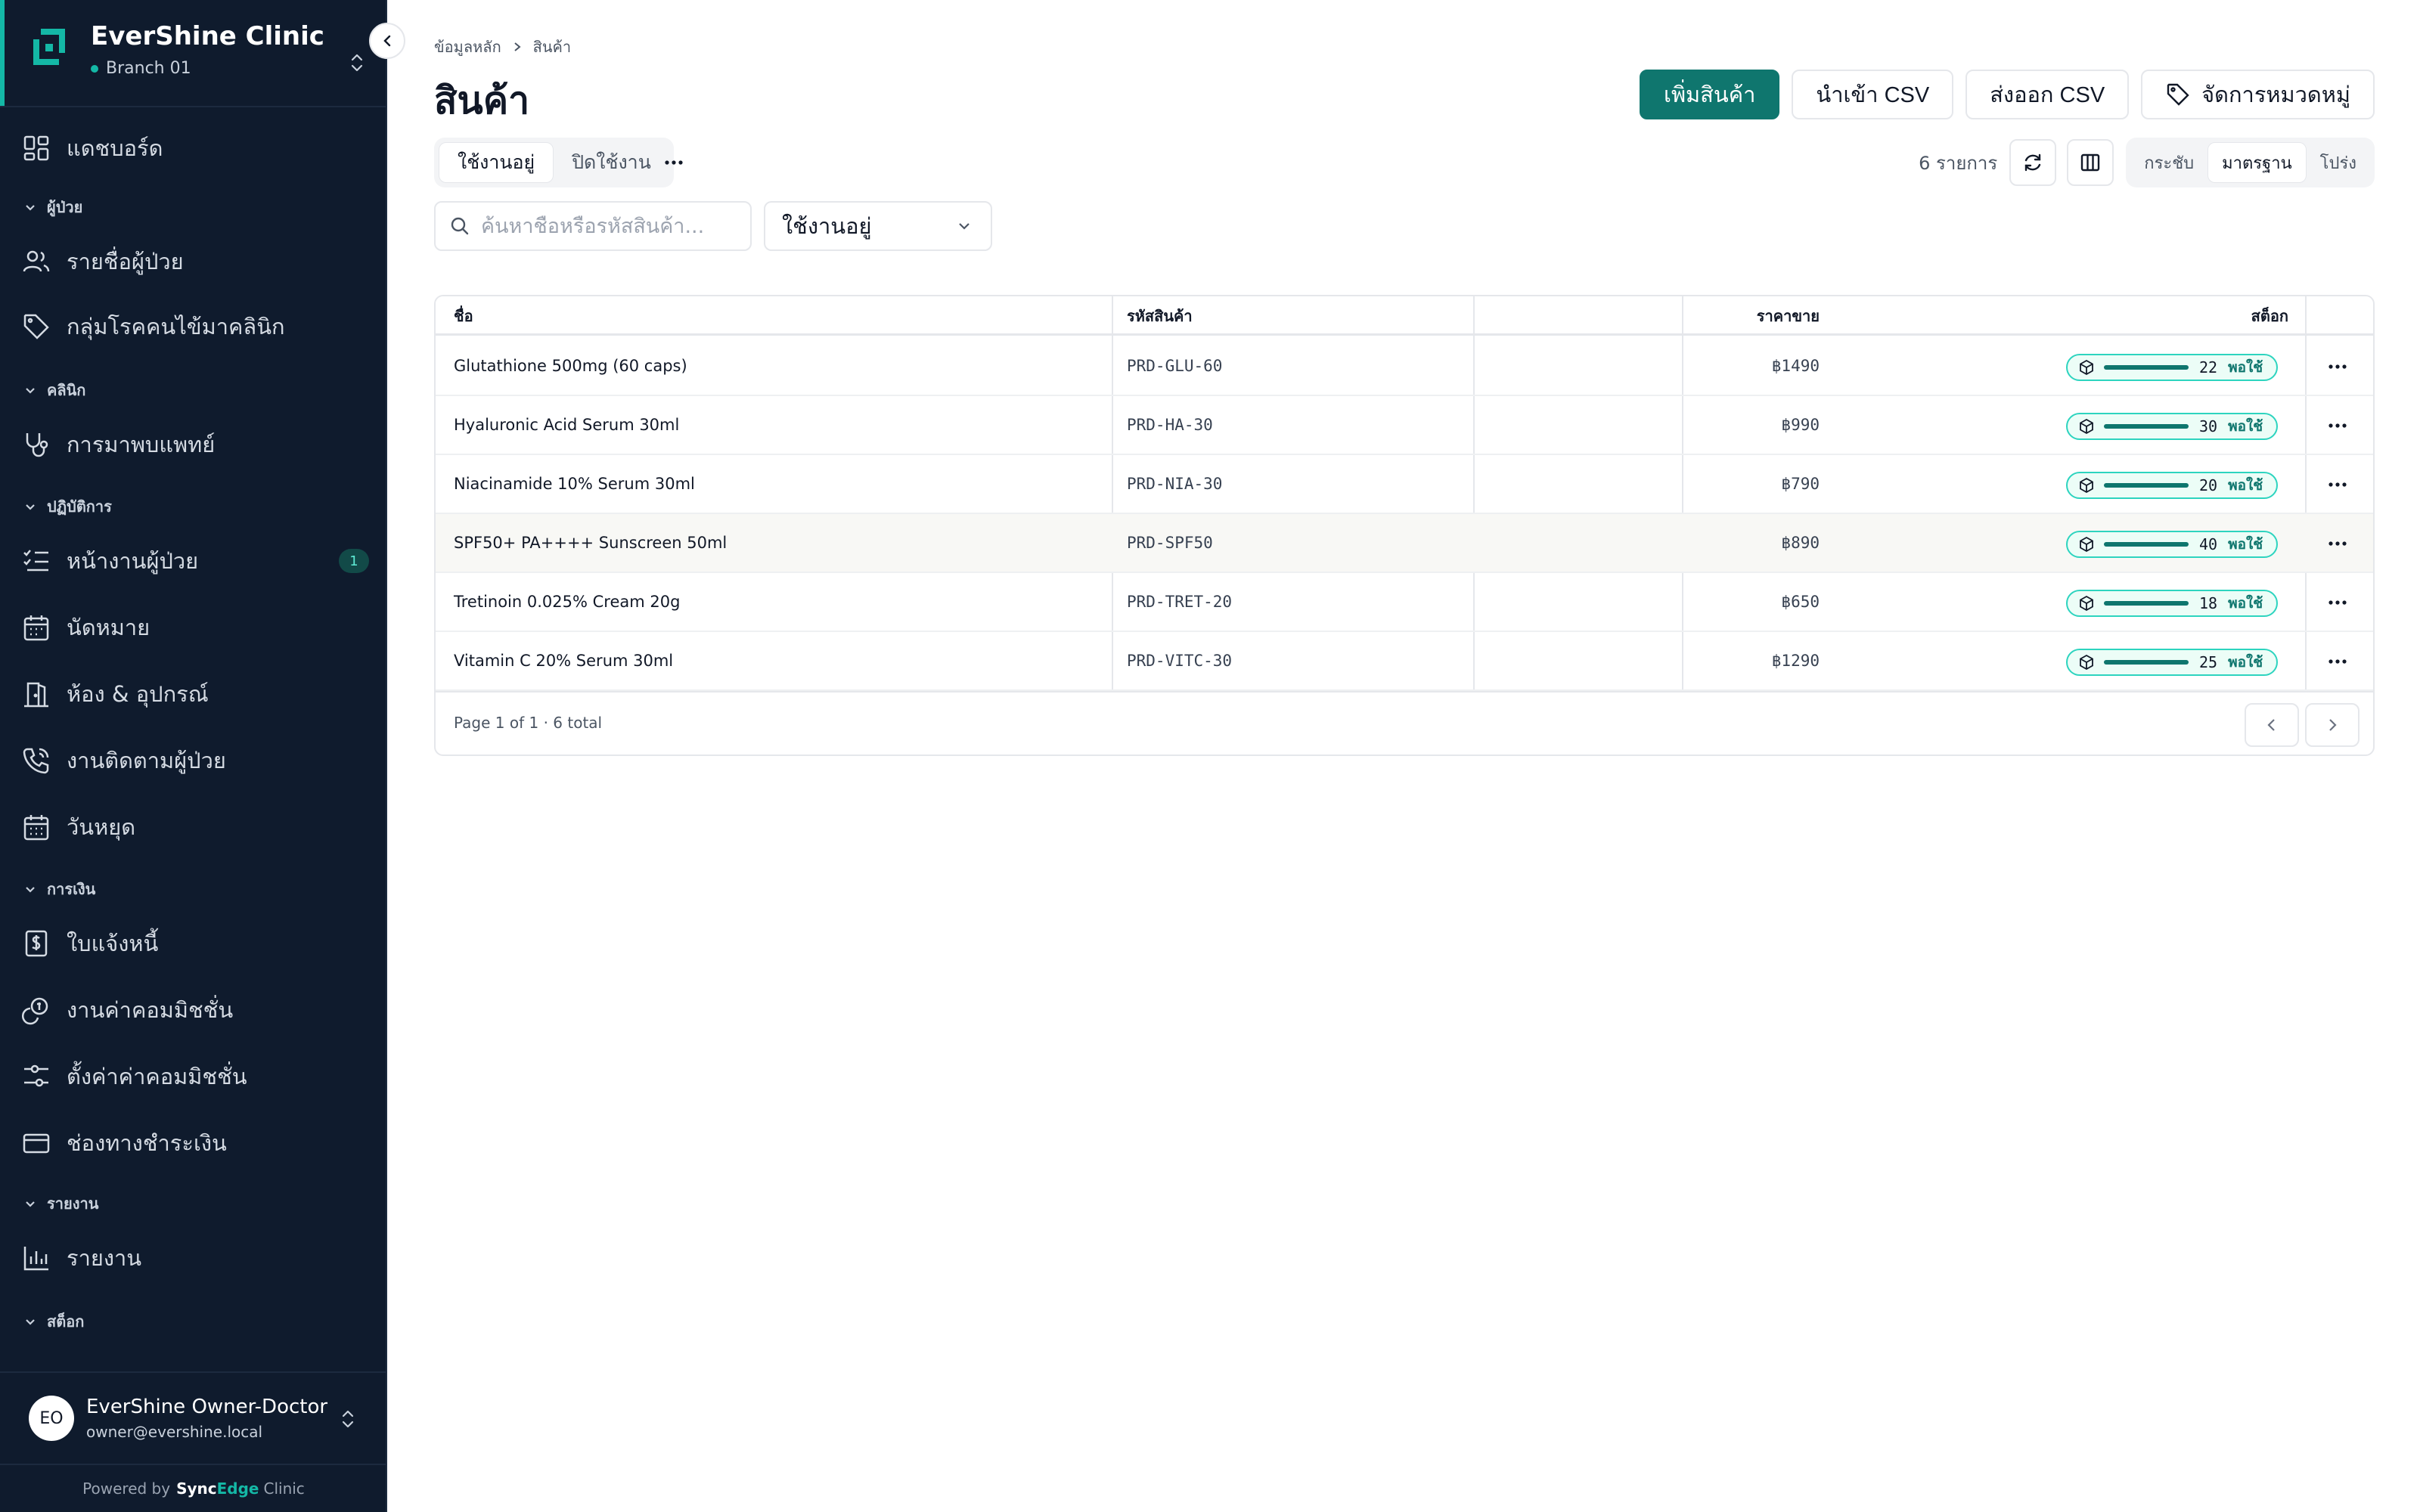  I want to click on product-name: SPF50+ PA++++ Sunscreen 50ml, so click(591, 543).